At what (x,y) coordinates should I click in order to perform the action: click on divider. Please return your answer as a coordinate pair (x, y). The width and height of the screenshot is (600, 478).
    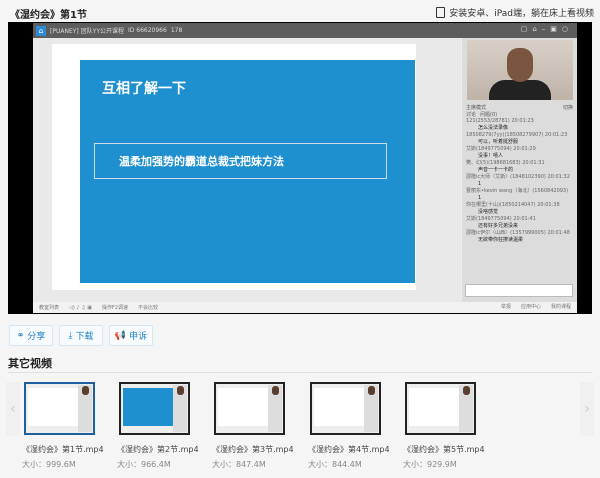
    Looking at the image, I should click on (300, 372).